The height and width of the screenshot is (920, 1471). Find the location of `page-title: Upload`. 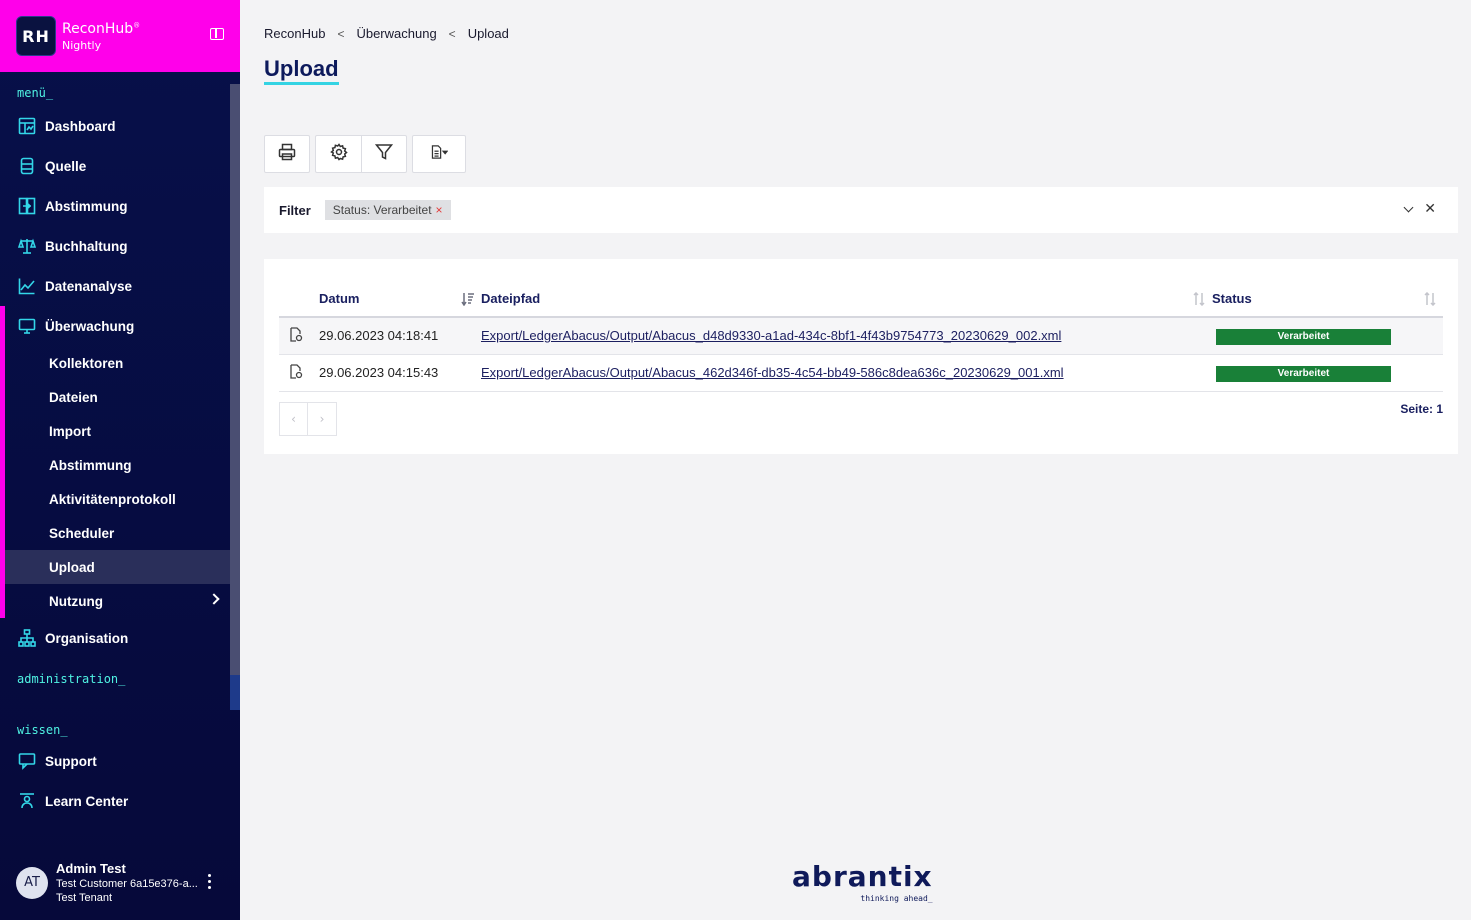

page-title: Upload is located at coordinates (301, 70).